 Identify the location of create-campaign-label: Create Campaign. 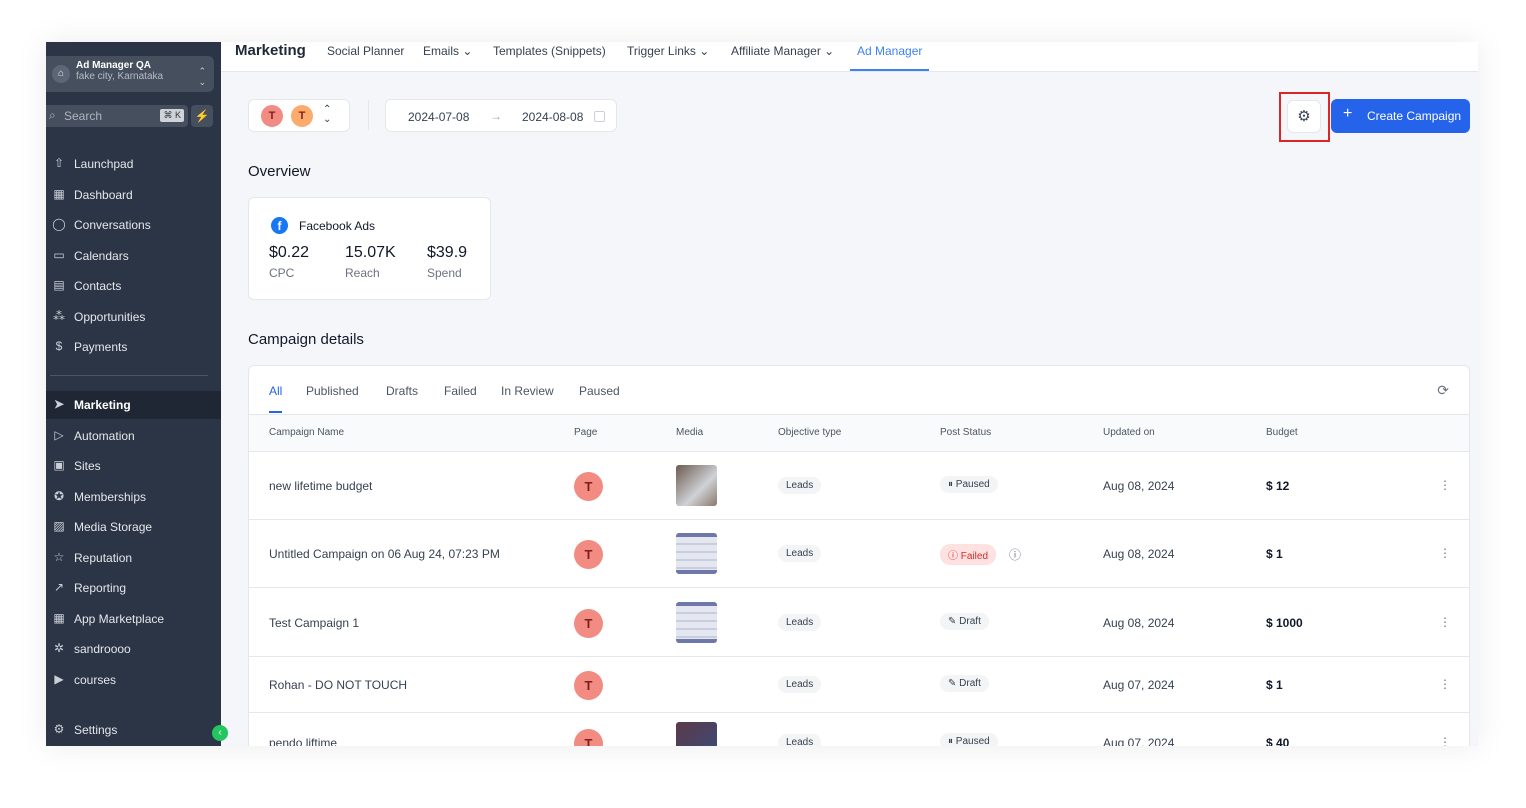
(1414, 116).